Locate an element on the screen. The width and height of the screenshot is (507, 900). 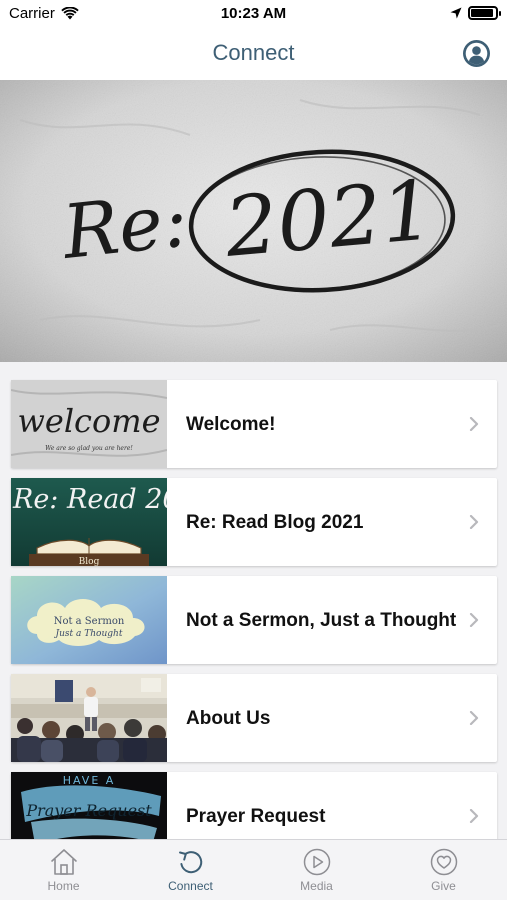
not-a-sermon-thumb-title: Not a Sermon is located at coordinates (89, 621).